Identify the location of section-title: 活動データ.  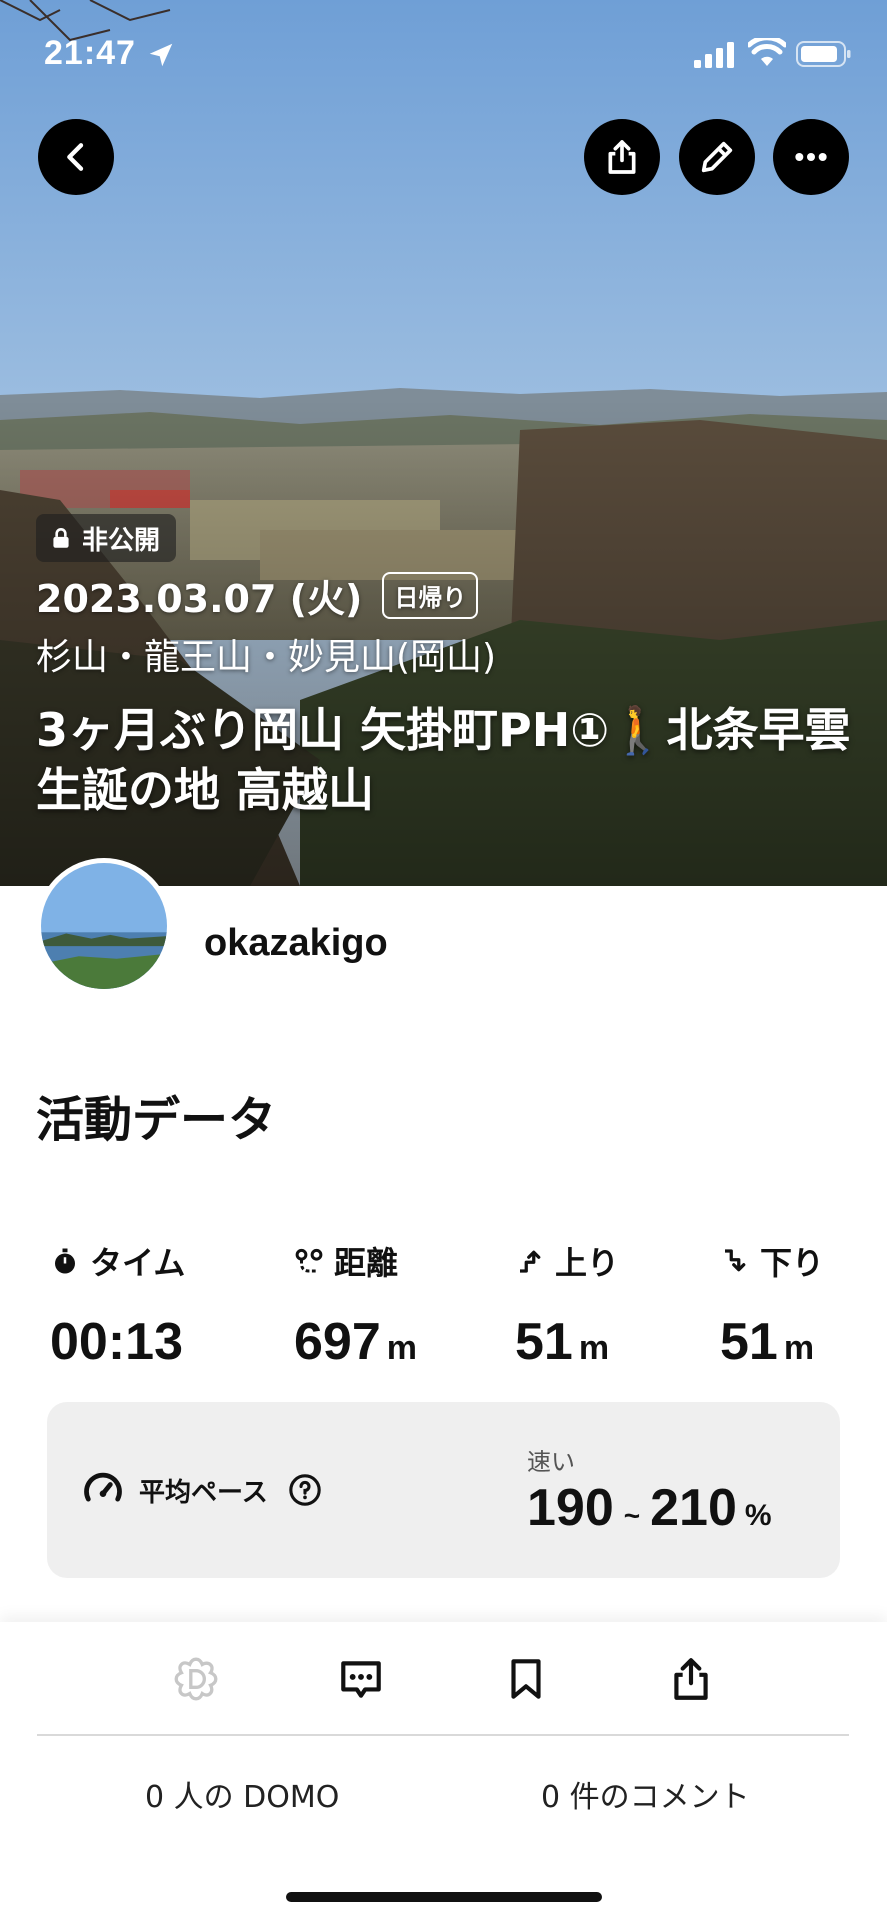
(156, 1120).